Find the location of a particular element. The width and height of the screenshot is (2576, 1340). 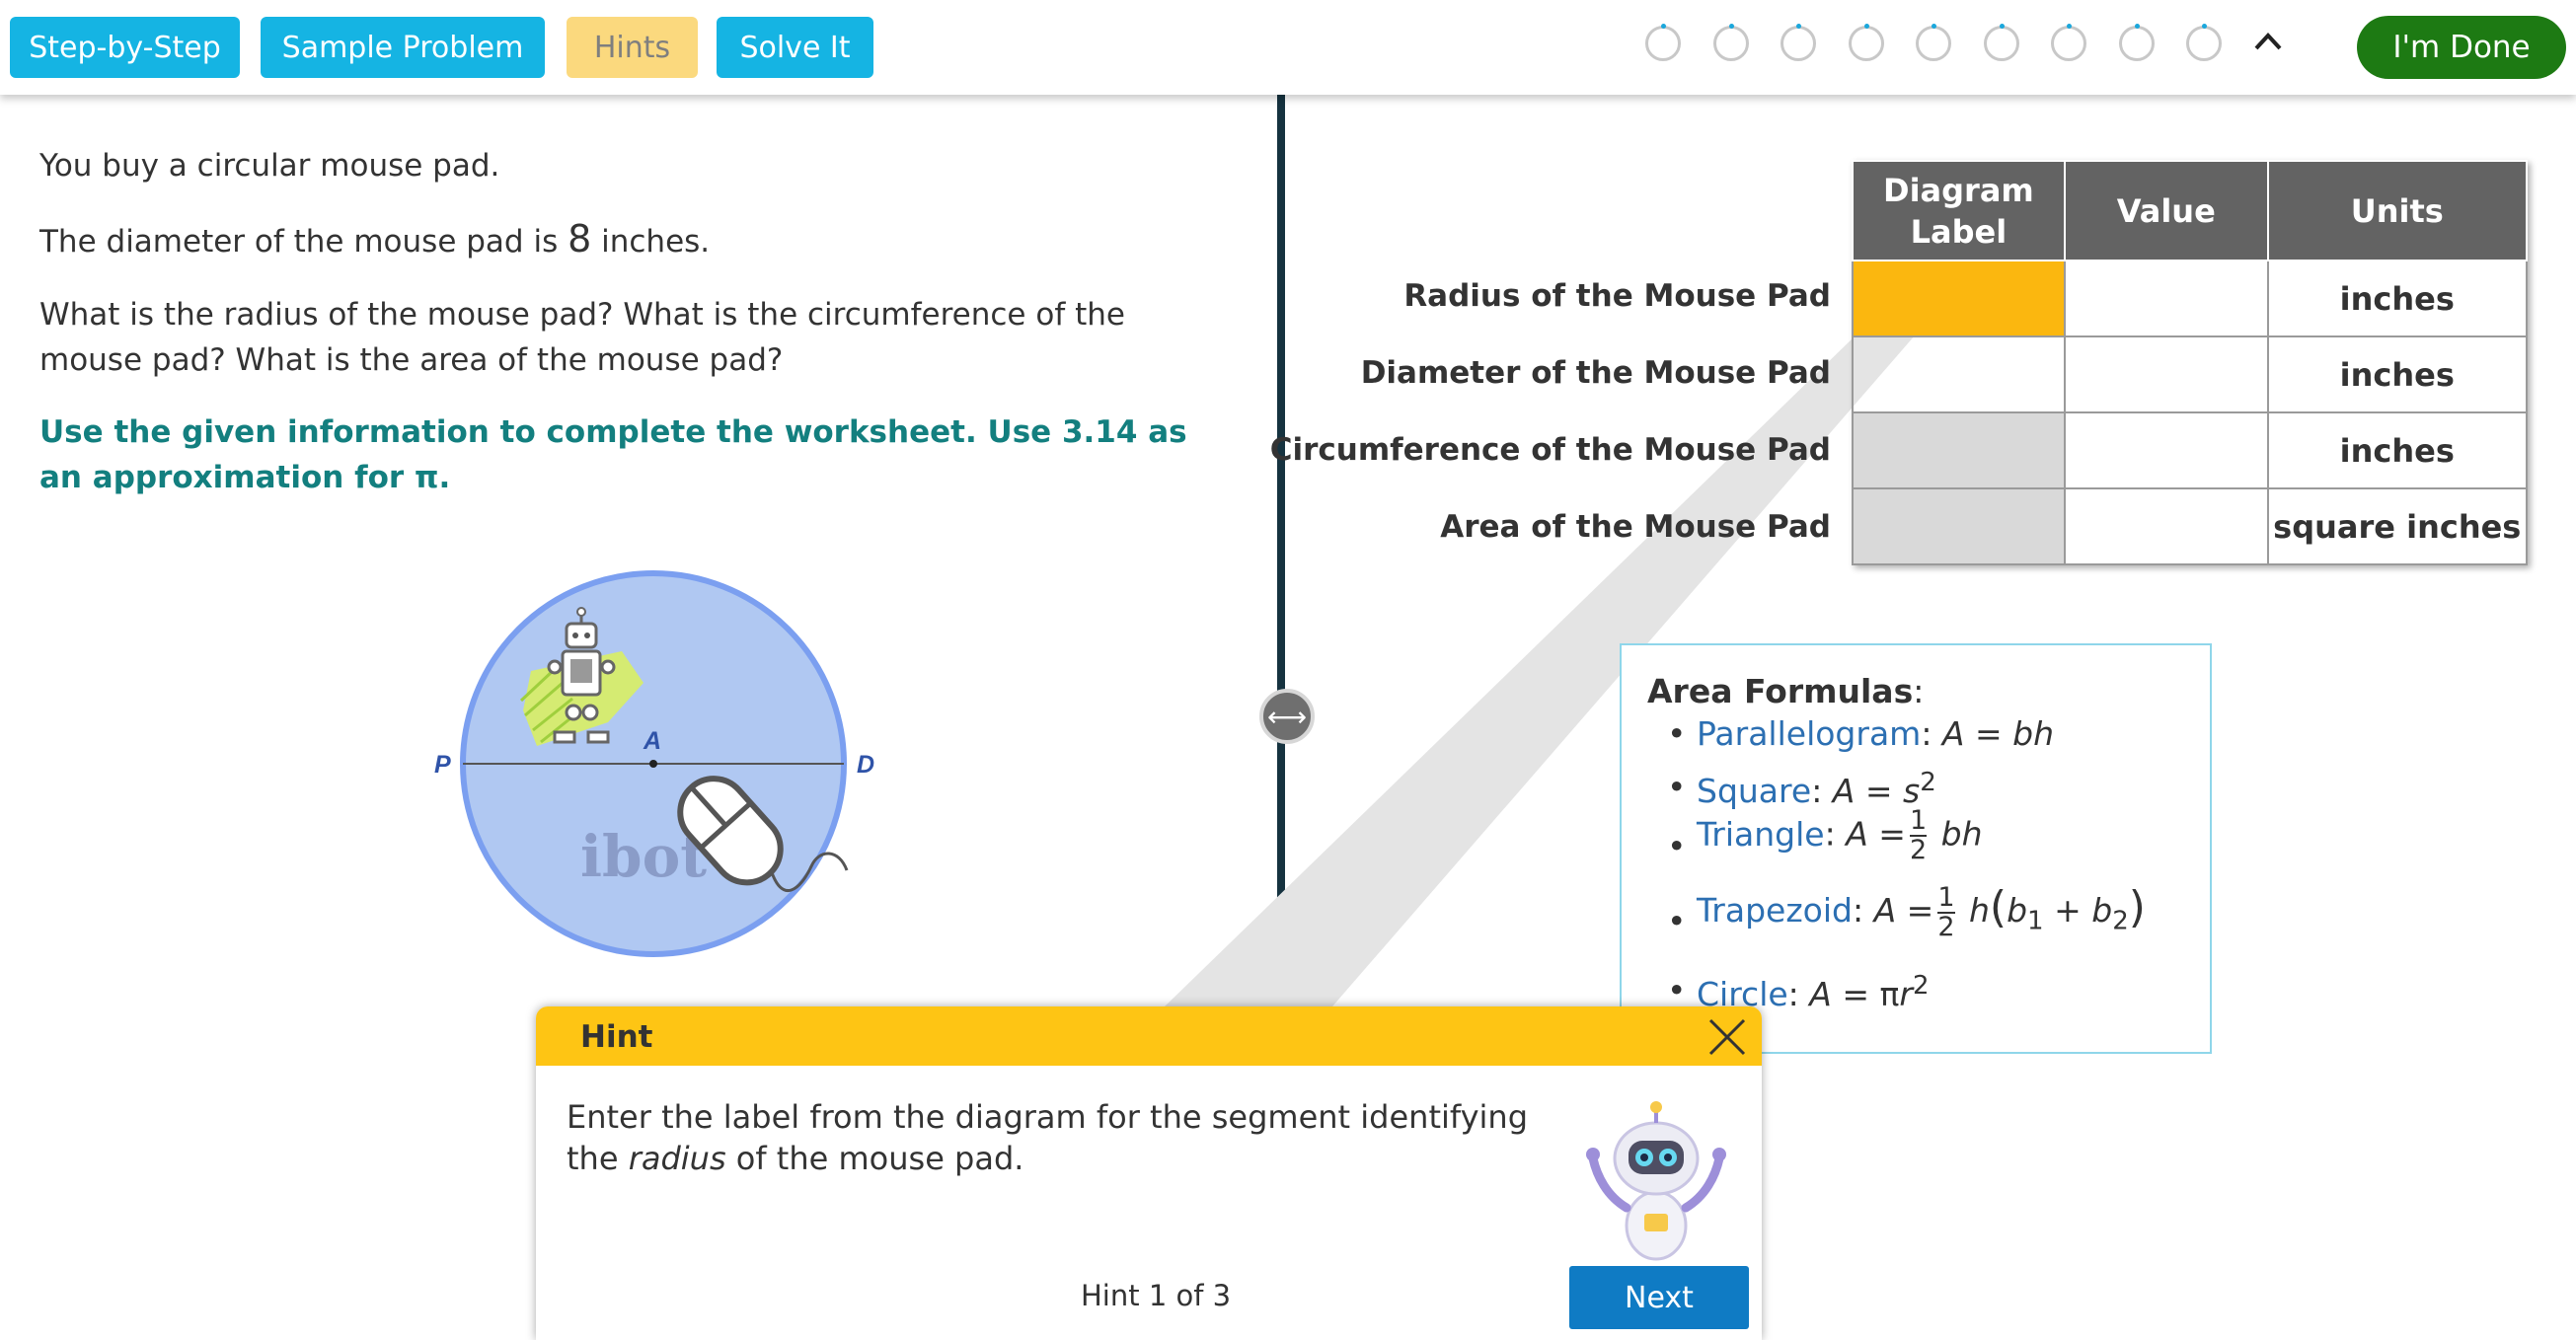

formulas-title: Area Formulas: is located at coordinates (1786, 691).